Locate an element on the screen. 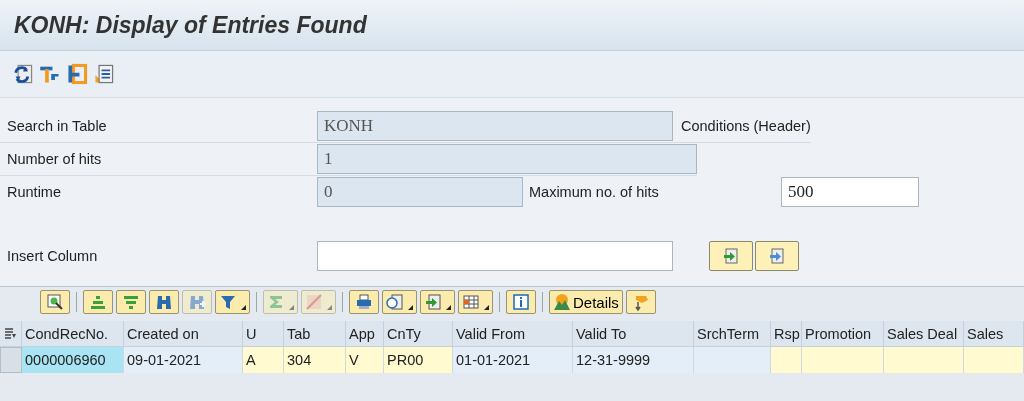 This screenshot has width=1024, height=401. printer-icon is located at coordinates (364, 302).